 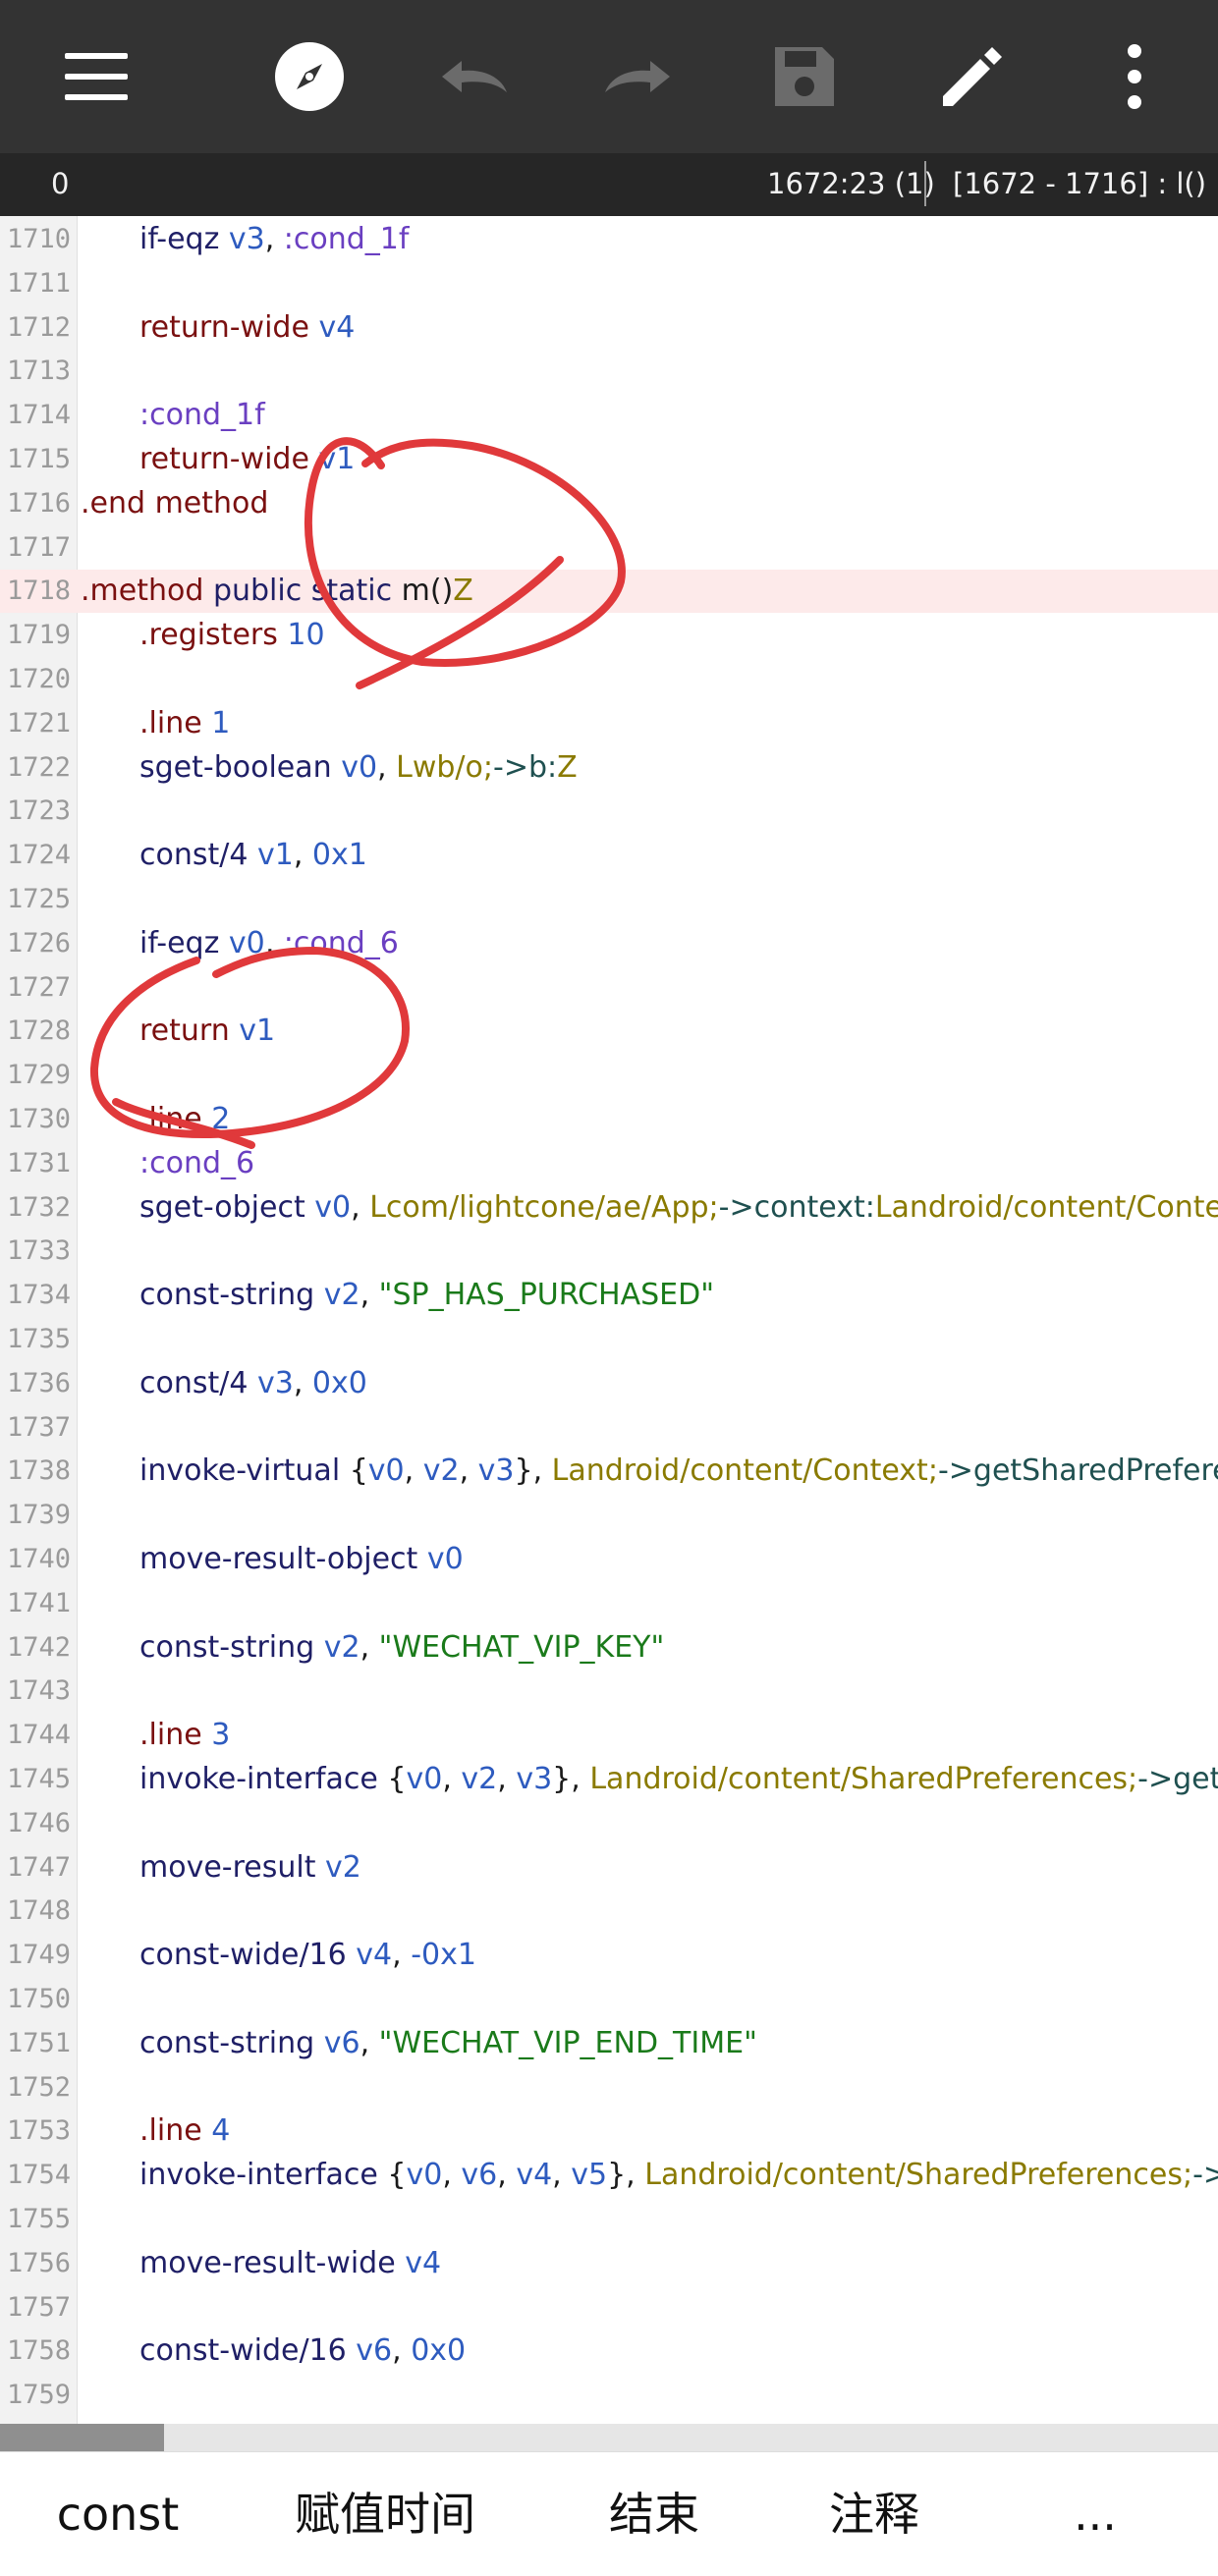 What do you see at coordinates (609, 1692) in the screenshot?
I see `code-line: 1743` at bounding box center [609, 1692].